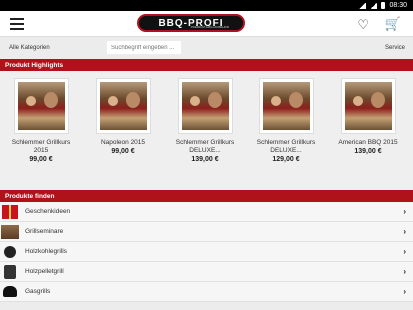 This screenshot has width=413, height=310. I want to click on category-row-seminars: Grillseminare ›, so click(206, 232).